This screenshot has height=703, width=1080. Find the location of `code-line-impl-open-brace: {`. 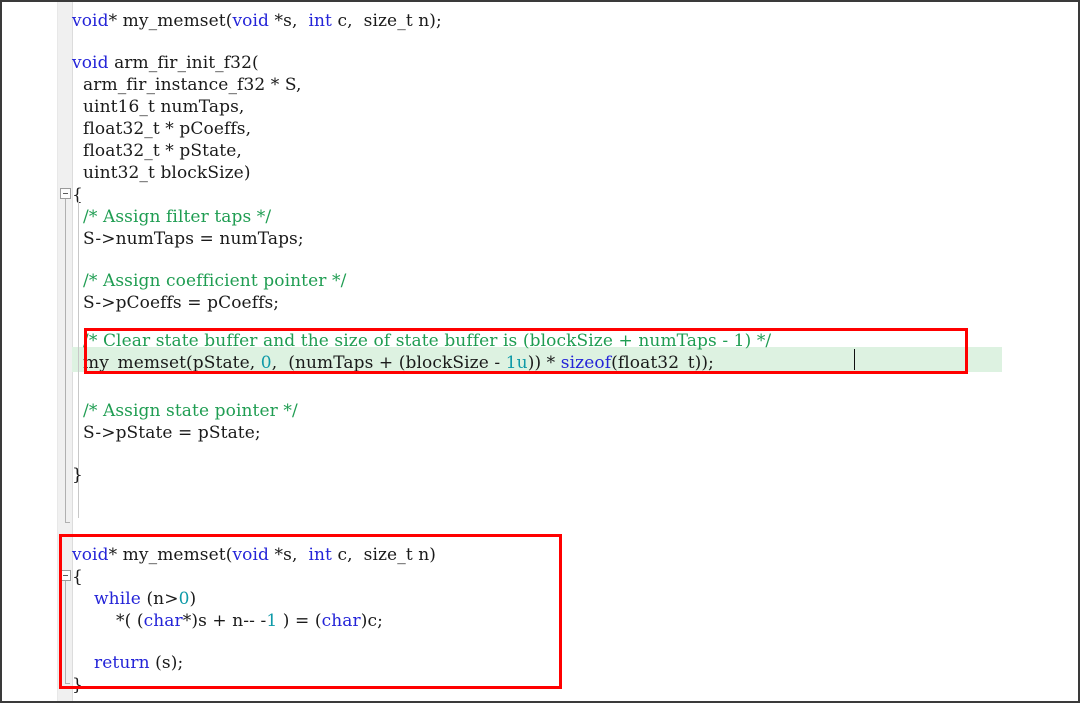

code-line-impl-open-brace: { is located at coordinates (77, 577).